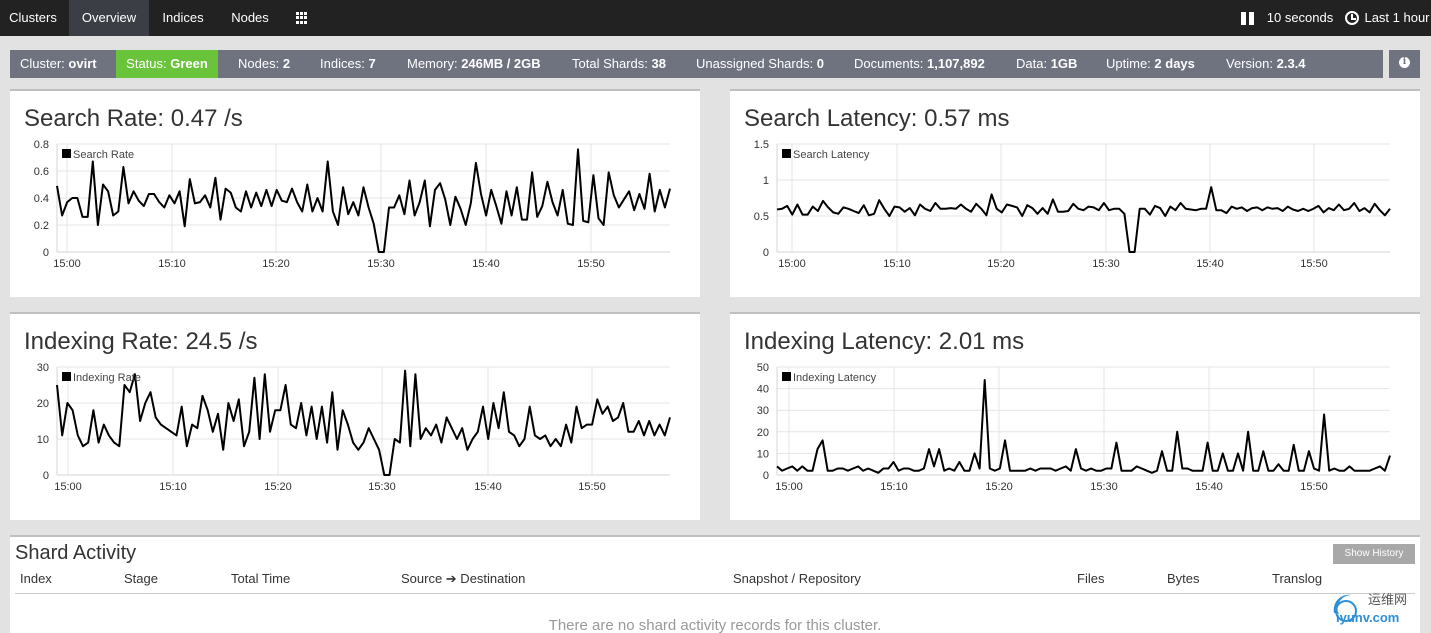  What do you see at coordinates (302, 18) in the screenshot?
I see `apps-grid-icon` at bounding box center [302, 18].